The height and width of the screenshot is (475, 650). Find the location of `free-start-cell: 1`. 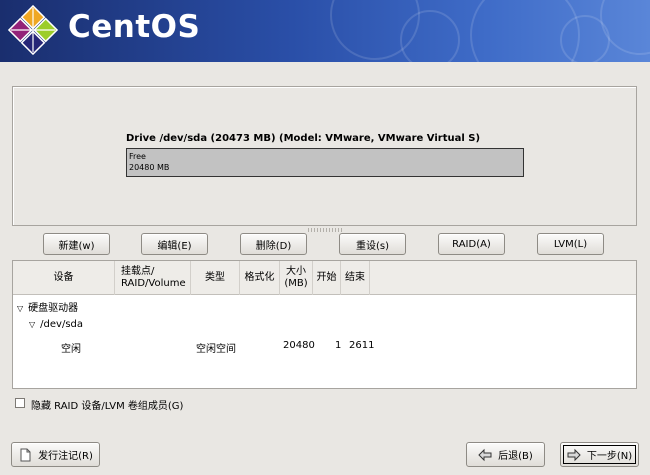

free-start-cell: 1 is located at coordinates (338, 345).